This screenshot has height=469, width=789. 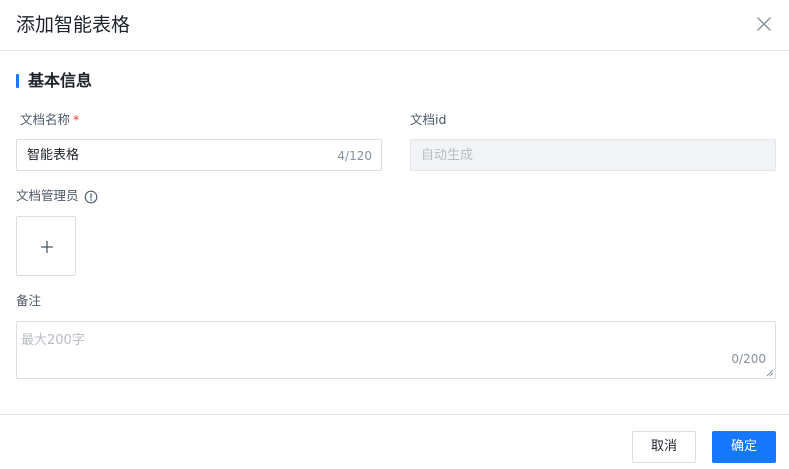 I want to click on close-icon, so click(x=764, y=24).